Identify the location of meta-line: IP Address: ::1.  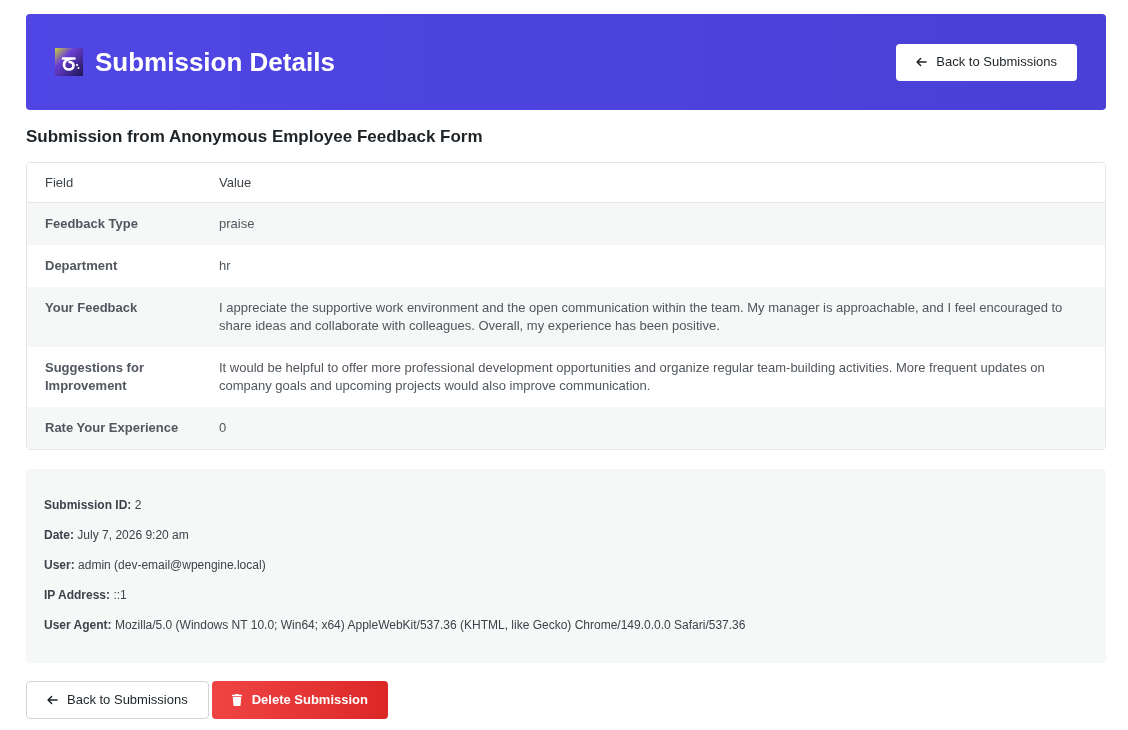
(86, 595).